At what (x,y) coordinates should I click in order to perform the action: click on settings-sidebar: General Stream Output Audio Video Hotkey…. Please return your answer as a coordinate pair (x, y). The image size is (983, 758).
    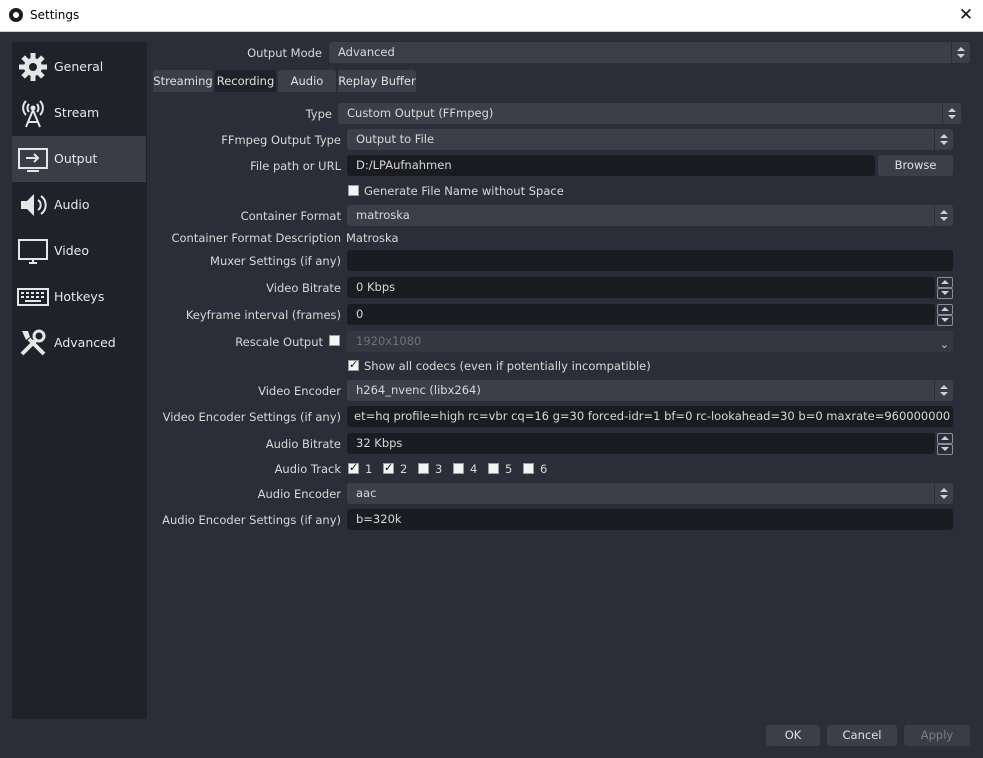
    Looking at the image, I should click on (79, 380).